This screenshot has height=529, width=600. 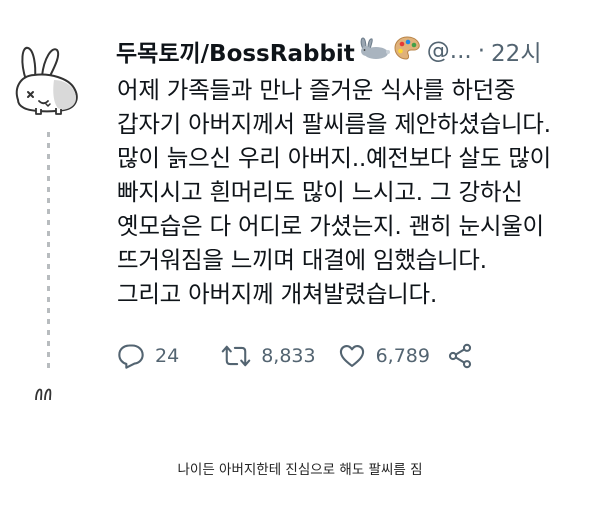 What do you see at coordinates (402, 356) in the screenshot?
I see `like-count: 6,789` at bounding box center [402, 356].